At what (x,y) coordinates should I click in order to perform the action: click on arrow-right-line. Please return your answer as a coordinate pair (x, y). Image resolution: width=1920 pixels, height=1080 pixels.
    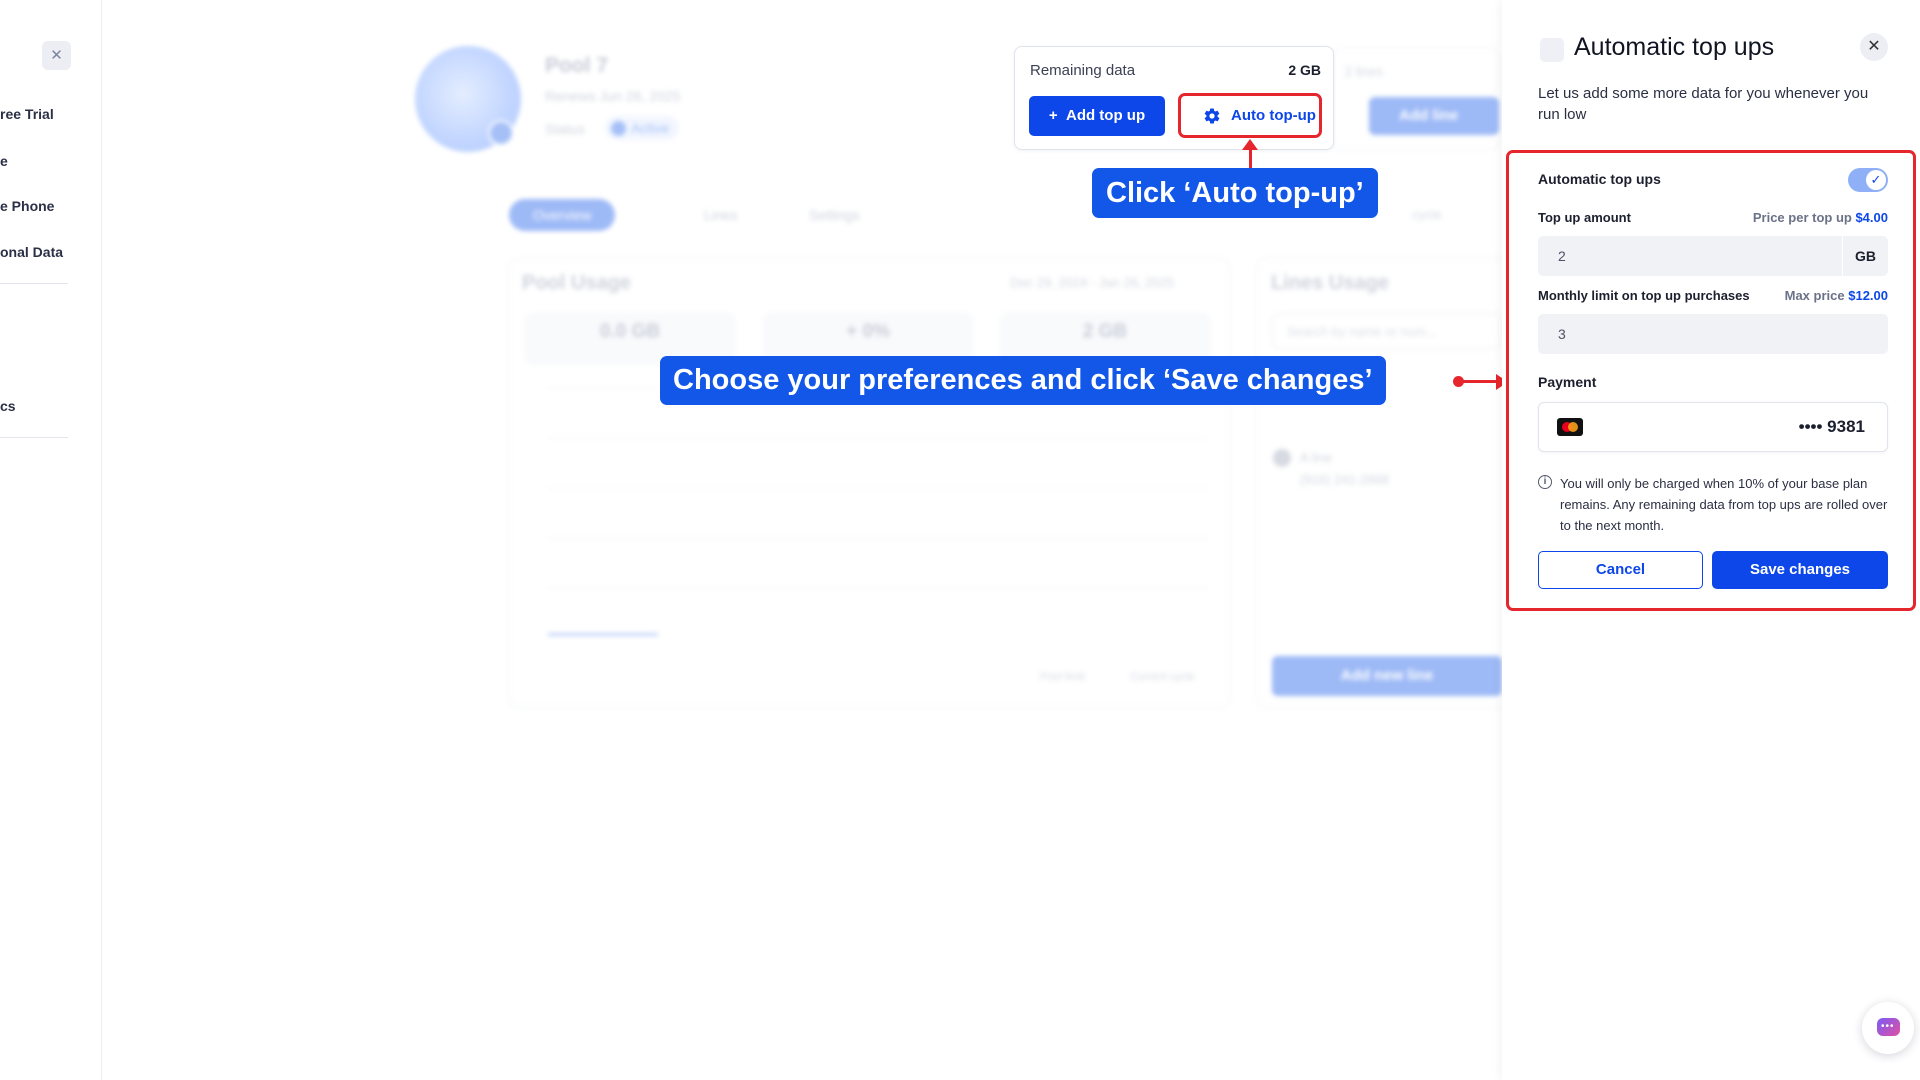
    Looking at the image, I should click on (1478, 381).